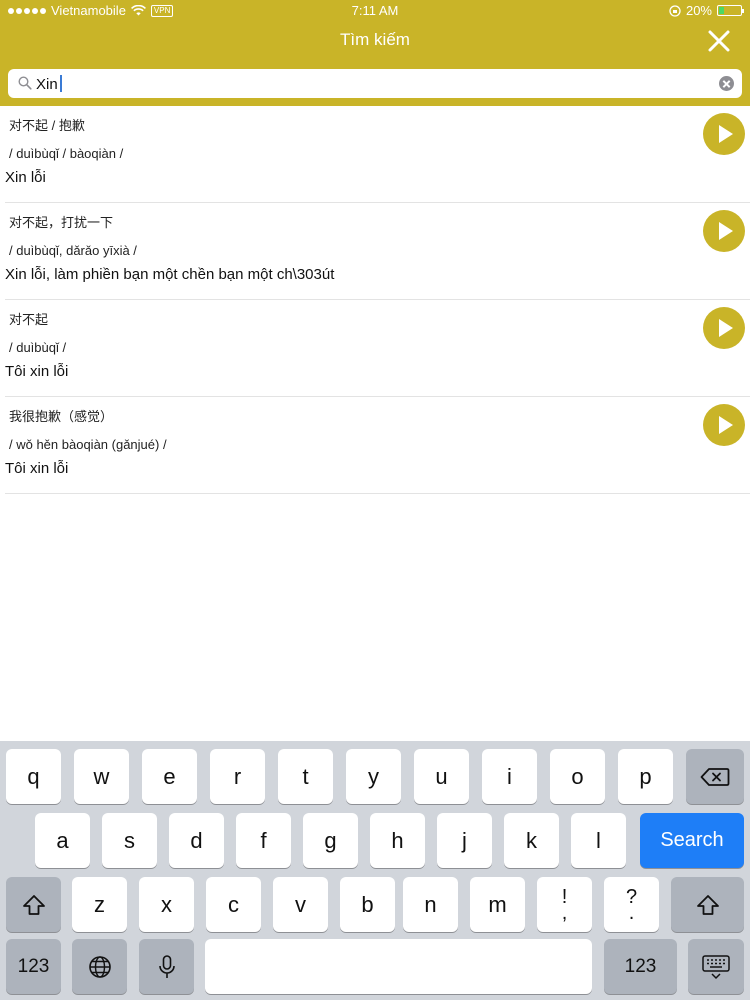 The height and width of the screenshot is (1000, 750). I want to click on key-exclamation-comma: !,, so click(564, 904).